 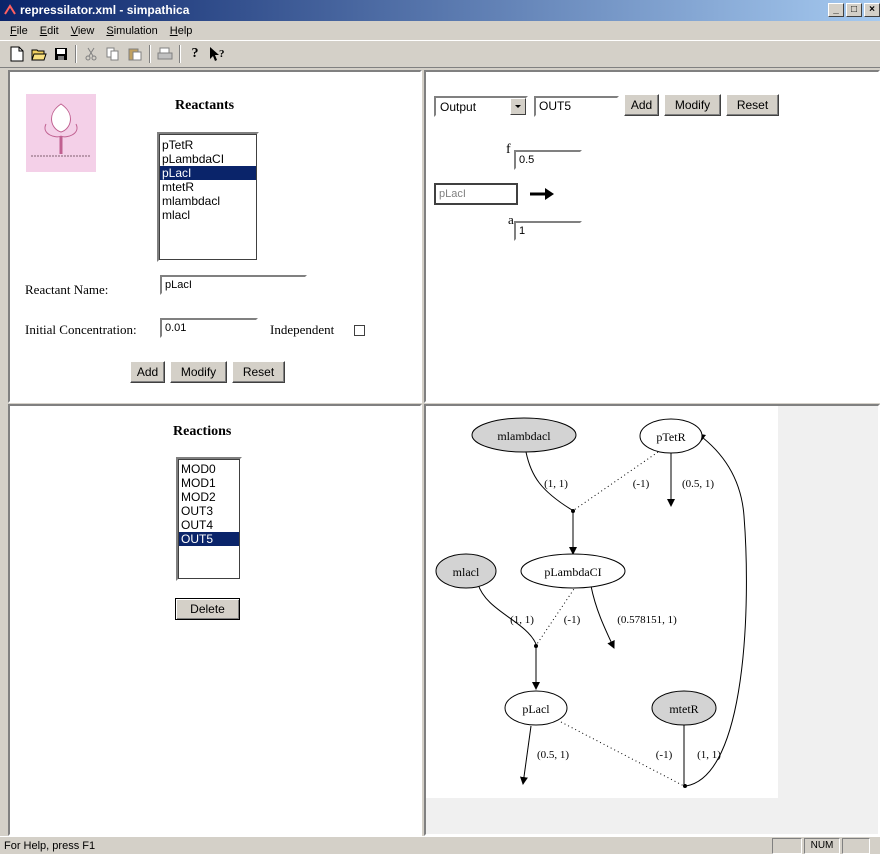 What do you see at coordinates (854, 10) in the screenshot?
I see `maximize-button: □` at bounding box center [854, 10].